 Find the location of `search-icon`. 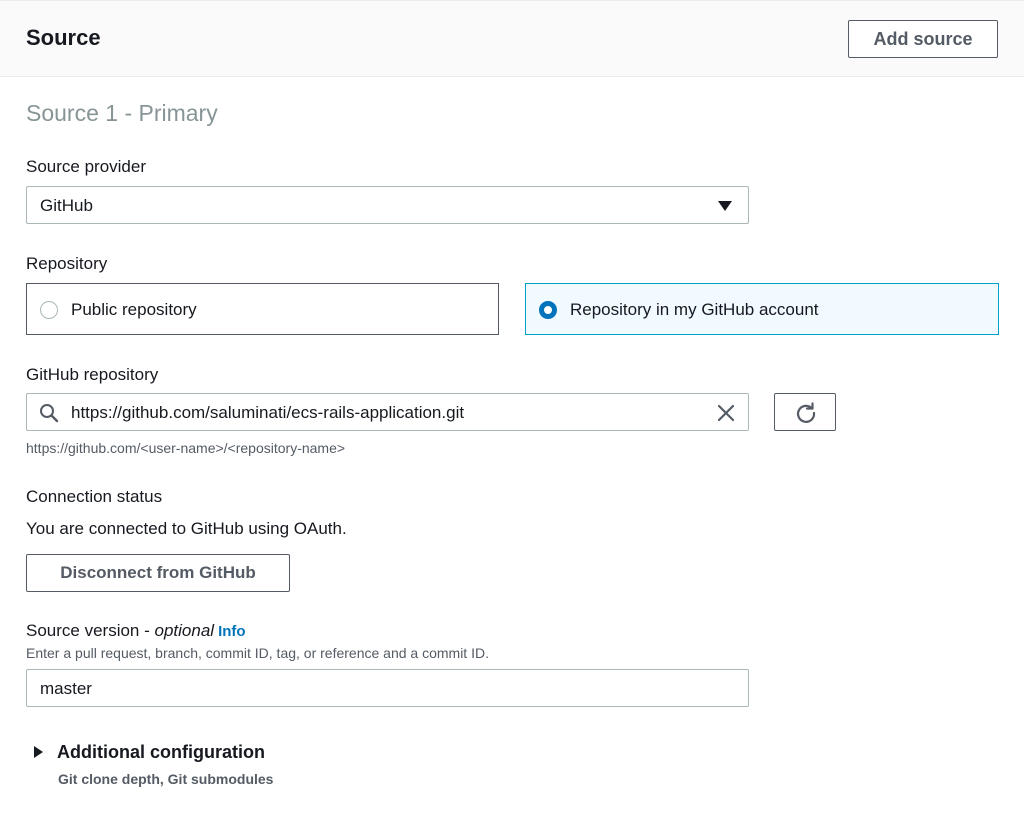

search-icon is located at coordinates (49, 413).